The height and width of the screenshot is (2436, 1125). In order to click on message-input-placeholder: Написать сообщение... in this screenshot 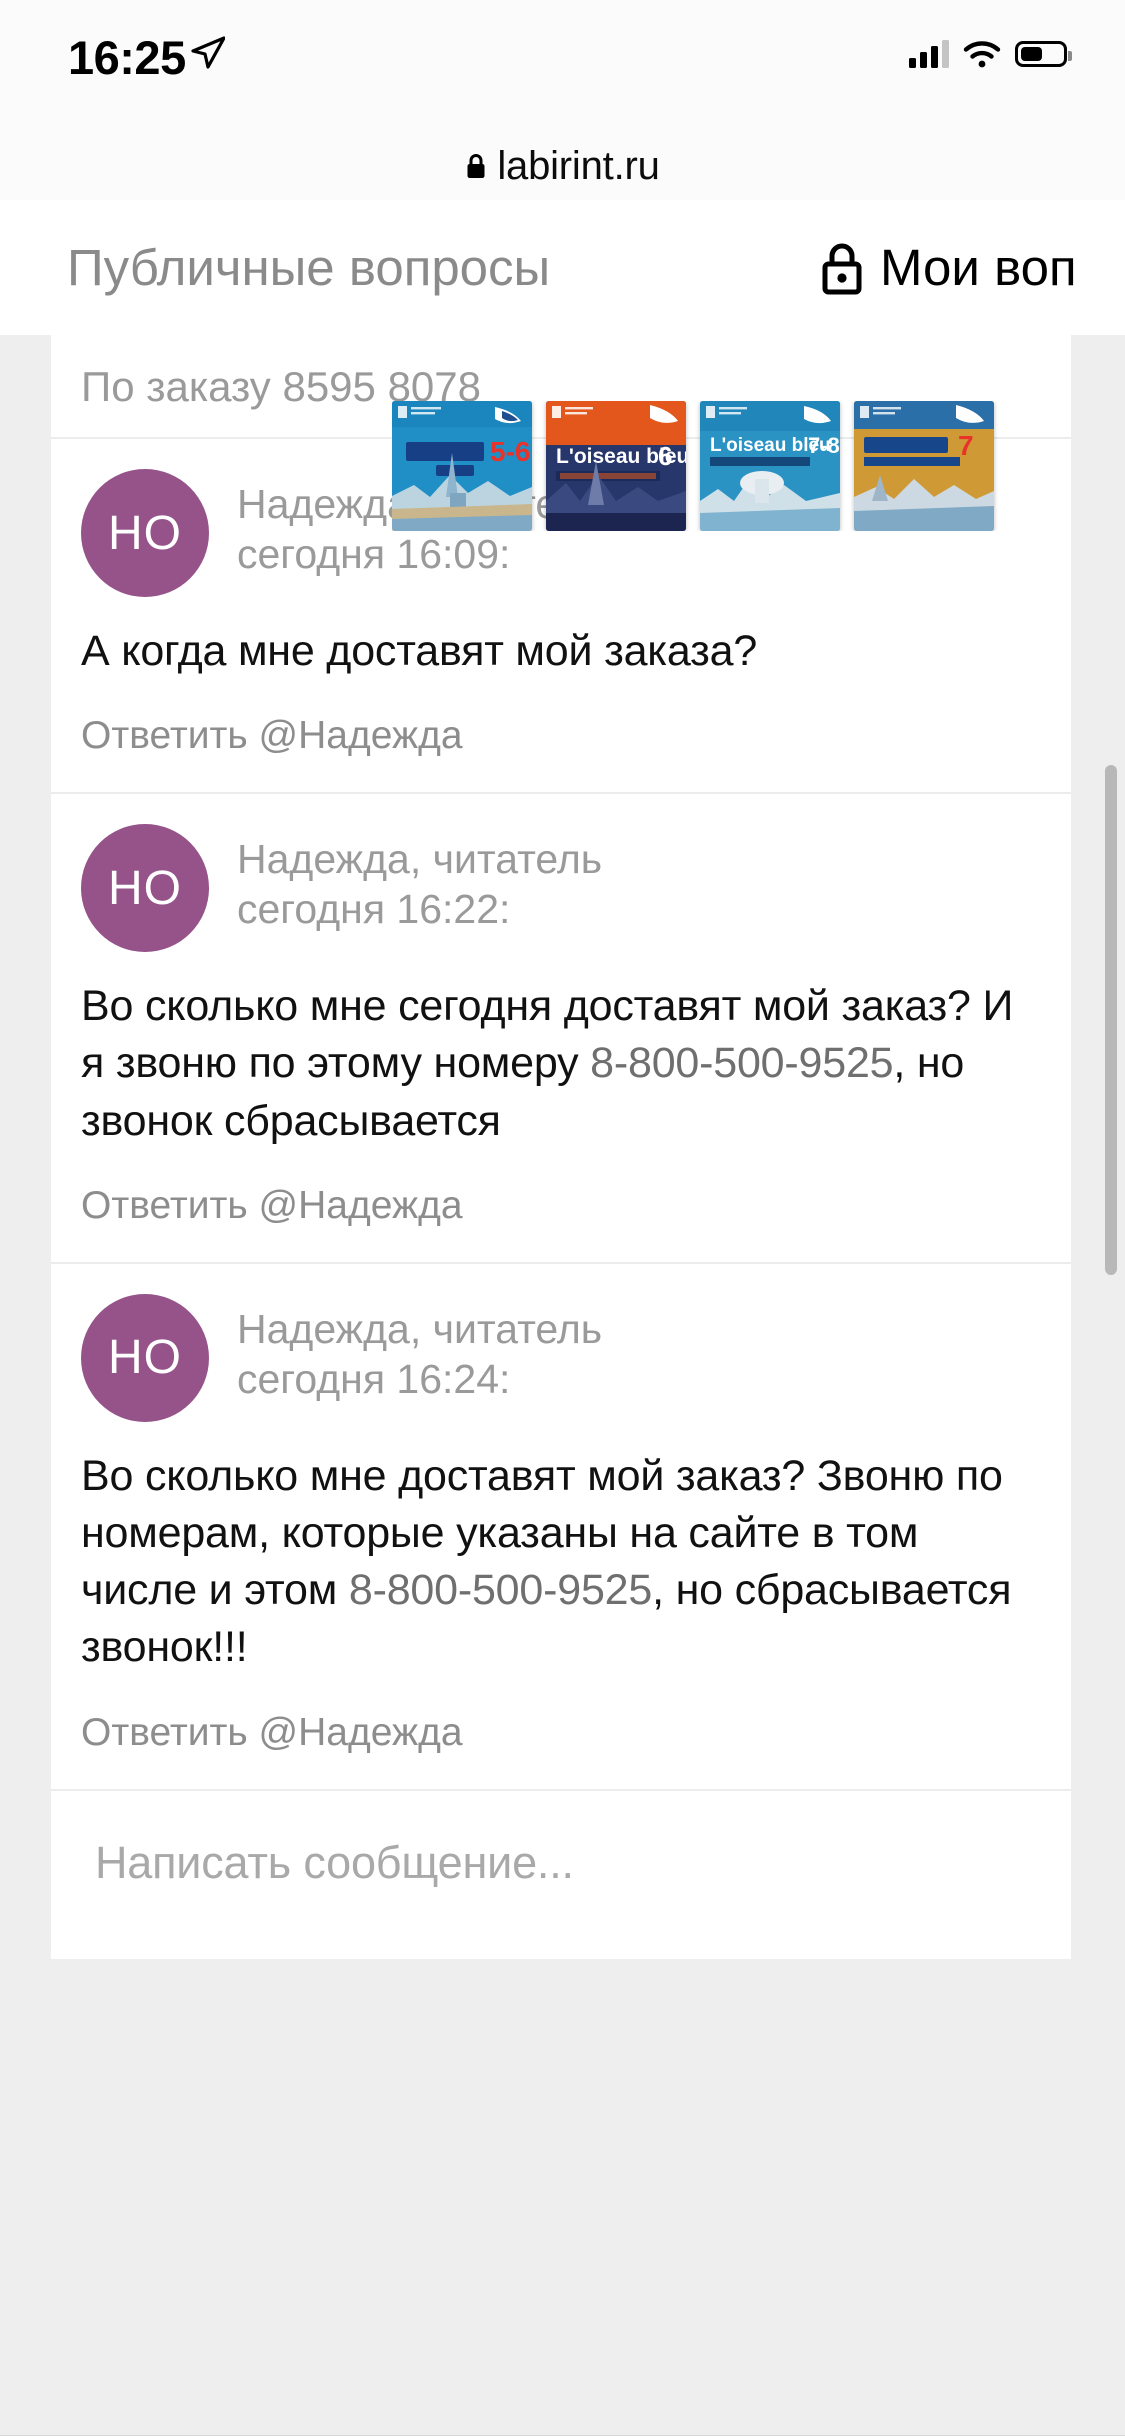, I will do `click(334, 1862)`.